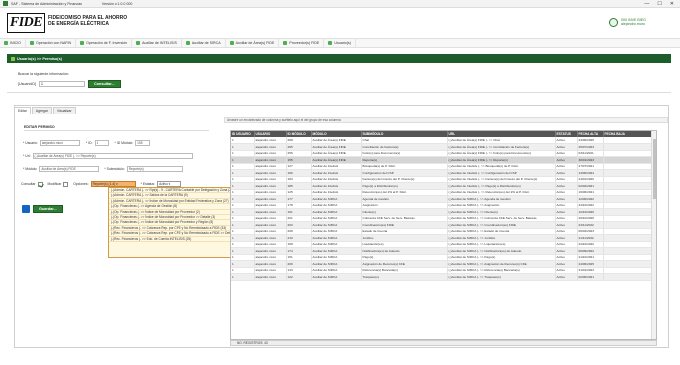 This screenshot has height=365, width=680. What do you see at coordinates (54, 184) in the screenshot?
I see `modificar-label: Modificar` at bounding box center [54, 184].